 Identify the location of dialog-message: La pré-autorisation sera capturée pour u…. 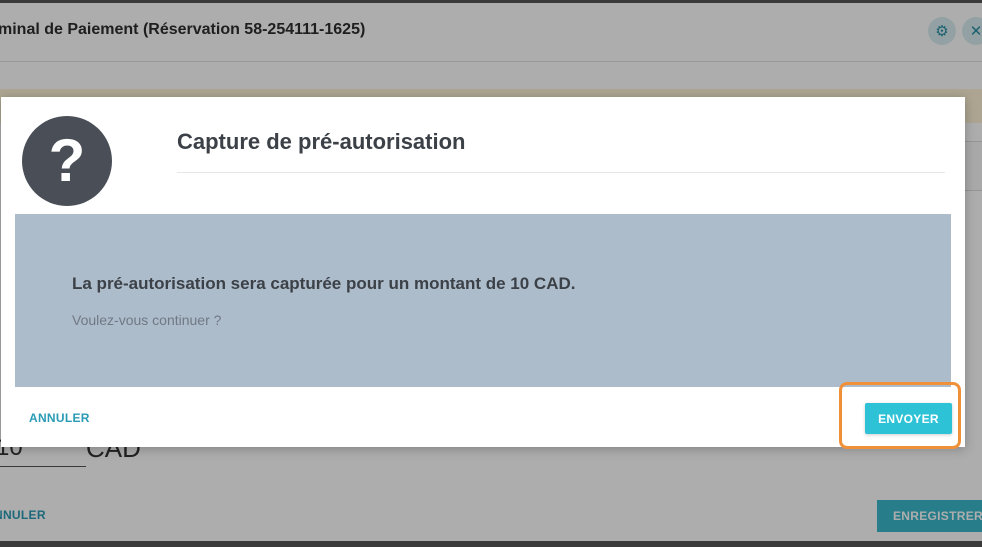
(324, 283).